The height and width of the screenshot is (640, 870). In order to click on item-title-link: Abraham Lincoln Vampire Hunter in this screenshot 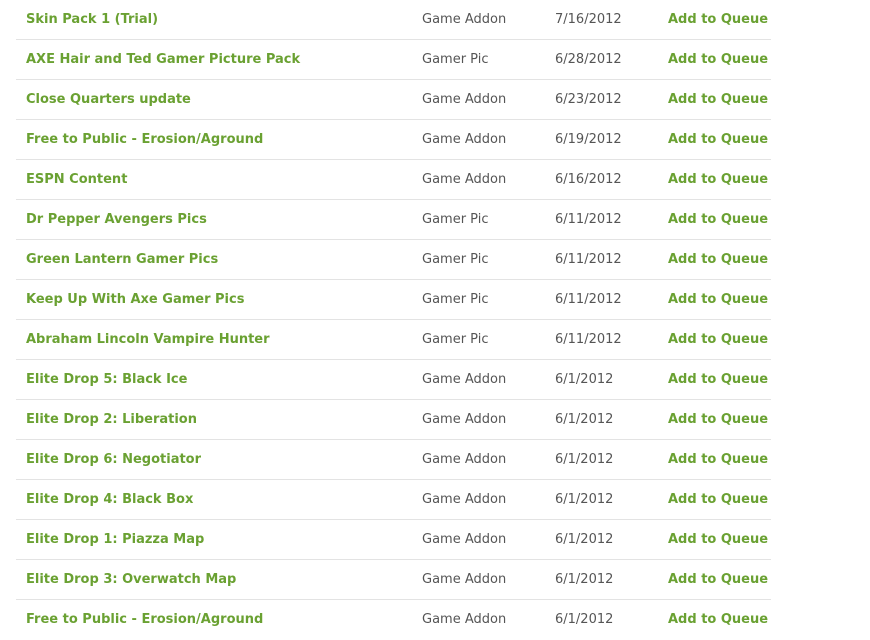, I will do `click(148, 340)`.